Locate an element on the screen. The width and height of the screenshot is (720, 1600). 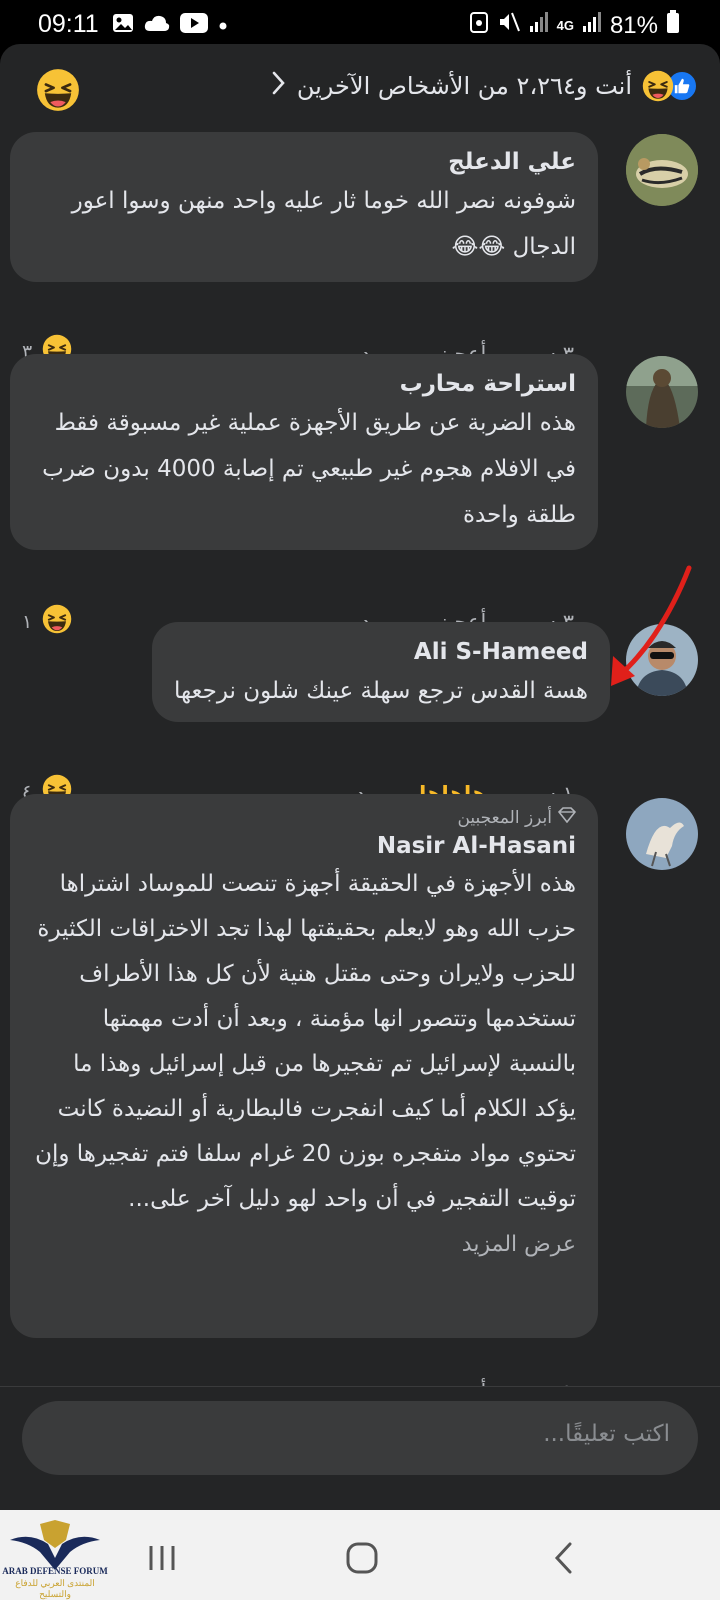
watermark-subtitle: المنتدى العربي للدفاع والتسليح is located at coordinates (55, 1588).